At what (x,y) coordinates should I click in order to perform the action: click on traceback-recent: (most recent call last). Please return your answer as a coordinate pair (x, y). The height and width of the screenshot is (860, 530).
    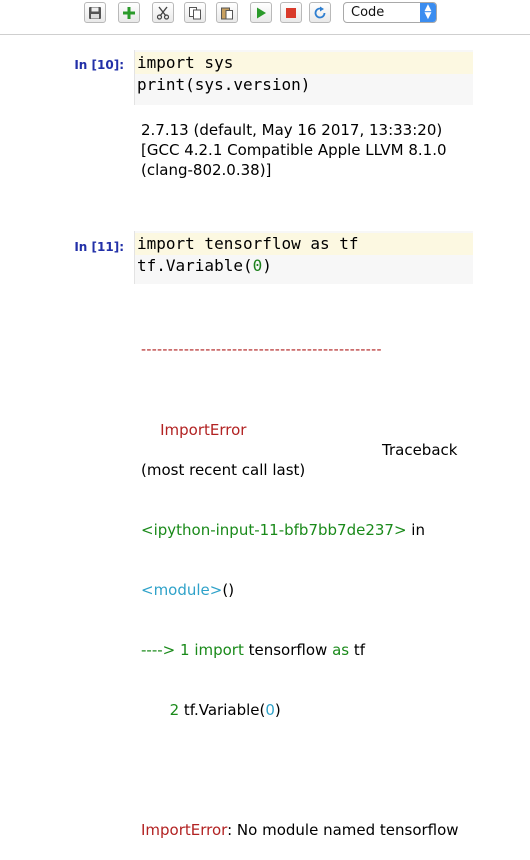
    Looking at the image, I should click on (223, 470).